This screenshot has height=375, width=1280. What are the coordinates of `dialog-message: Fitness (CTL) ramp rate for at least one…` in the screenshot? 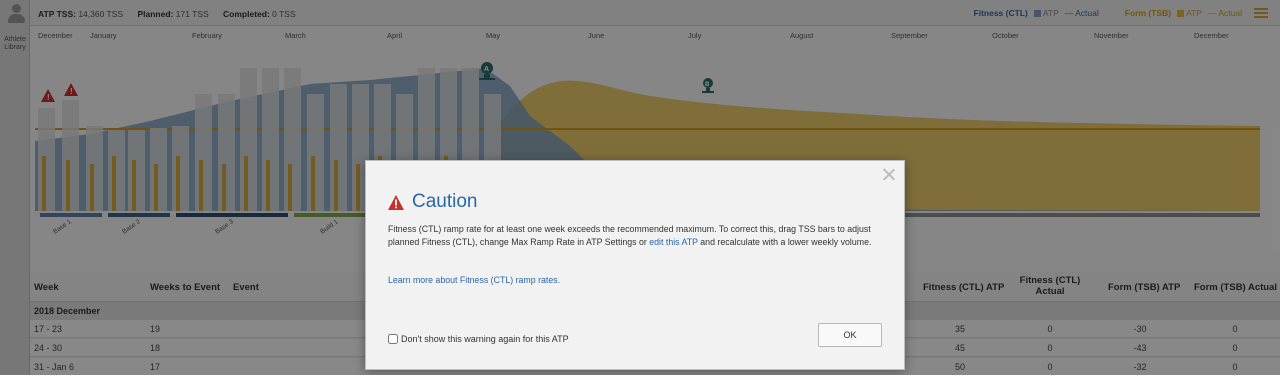 It's located at (630, 235).